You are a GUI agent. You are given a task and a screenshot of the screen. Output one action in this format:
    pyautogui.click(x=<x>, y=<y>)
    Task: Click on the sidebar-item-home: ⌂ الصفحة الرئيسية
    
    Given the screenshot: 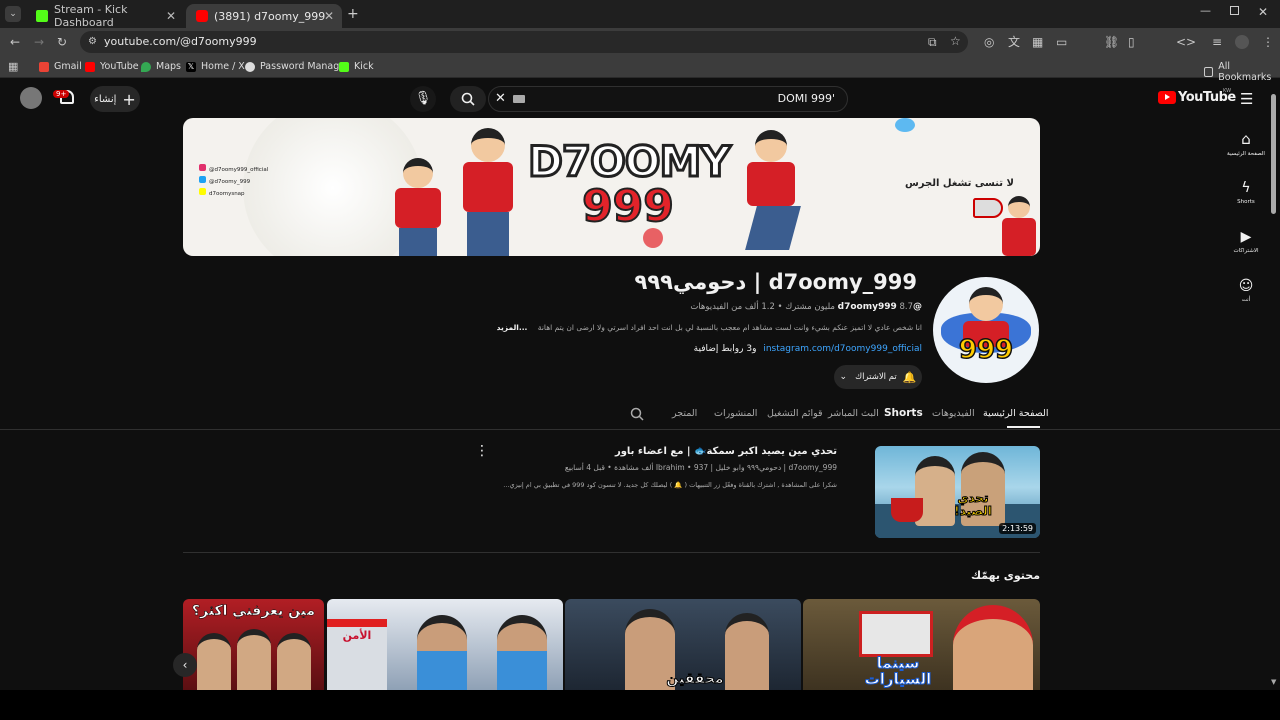 What is the action you would take?
    pyautogui.click(x=1246, y=143)
    